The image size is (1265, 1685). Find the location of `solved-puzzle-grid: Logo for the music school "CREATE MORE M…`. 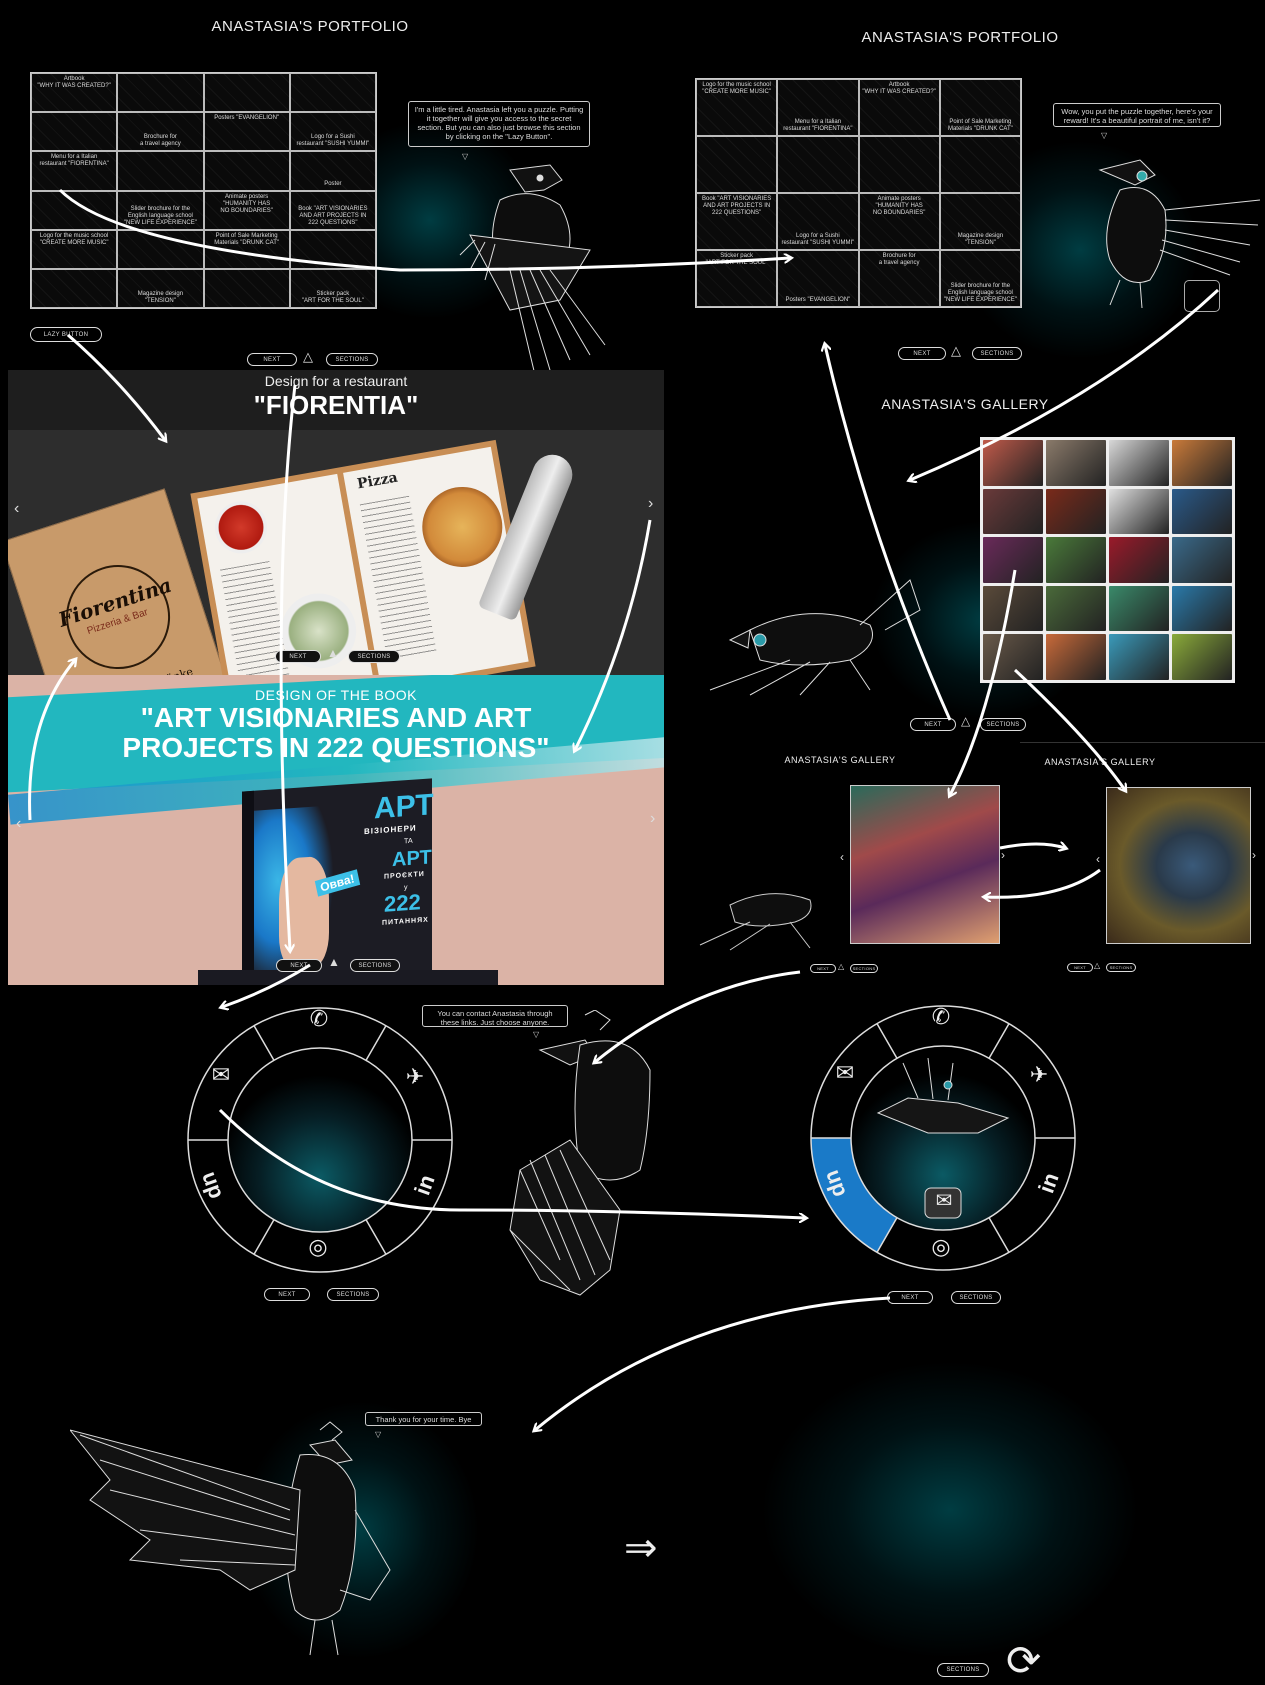

solved-puzzle-grid: Logo for the music school "CREATE MORE M… is located at coordinates (858, 193).